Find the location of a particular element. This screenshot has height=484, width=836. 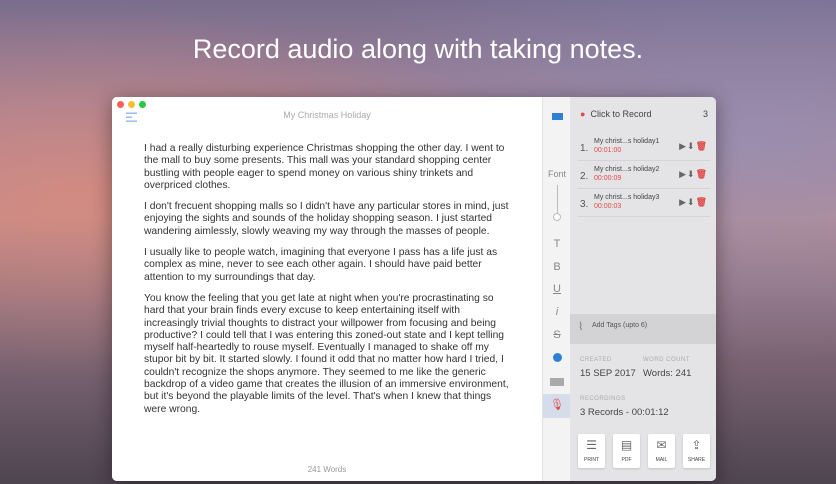

recording-item: 2. My christ...s holiday2 00:00:09 ▶⬇🗑 is located at coordinates (644, 176).